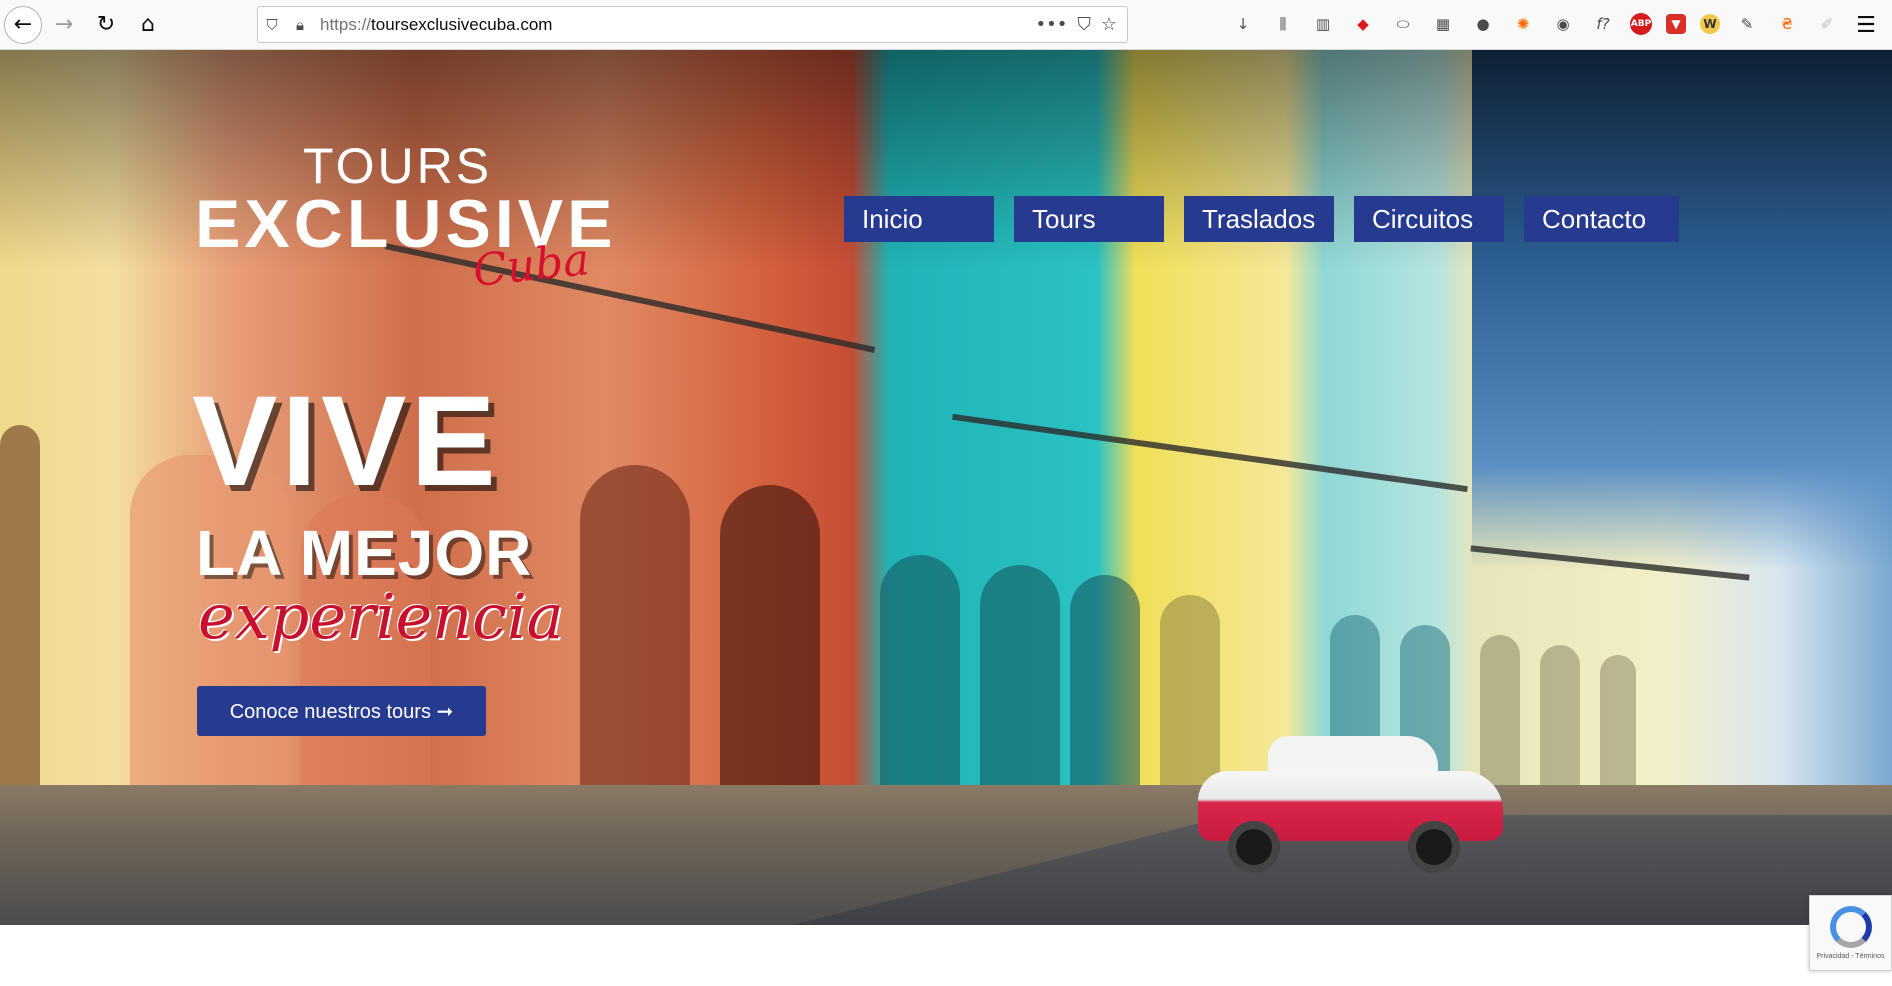 The height and width of the screenshot is (986, 1892). I want to click on library-icon: ⫼, so click(1283, 24).